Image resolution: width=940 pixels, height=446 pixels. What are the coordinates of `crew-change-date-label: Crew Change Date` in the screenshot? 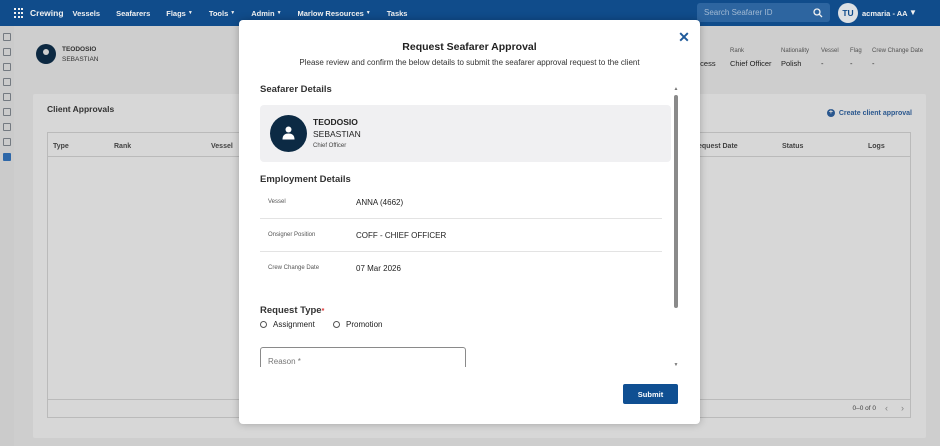 It's located at (294, 268).